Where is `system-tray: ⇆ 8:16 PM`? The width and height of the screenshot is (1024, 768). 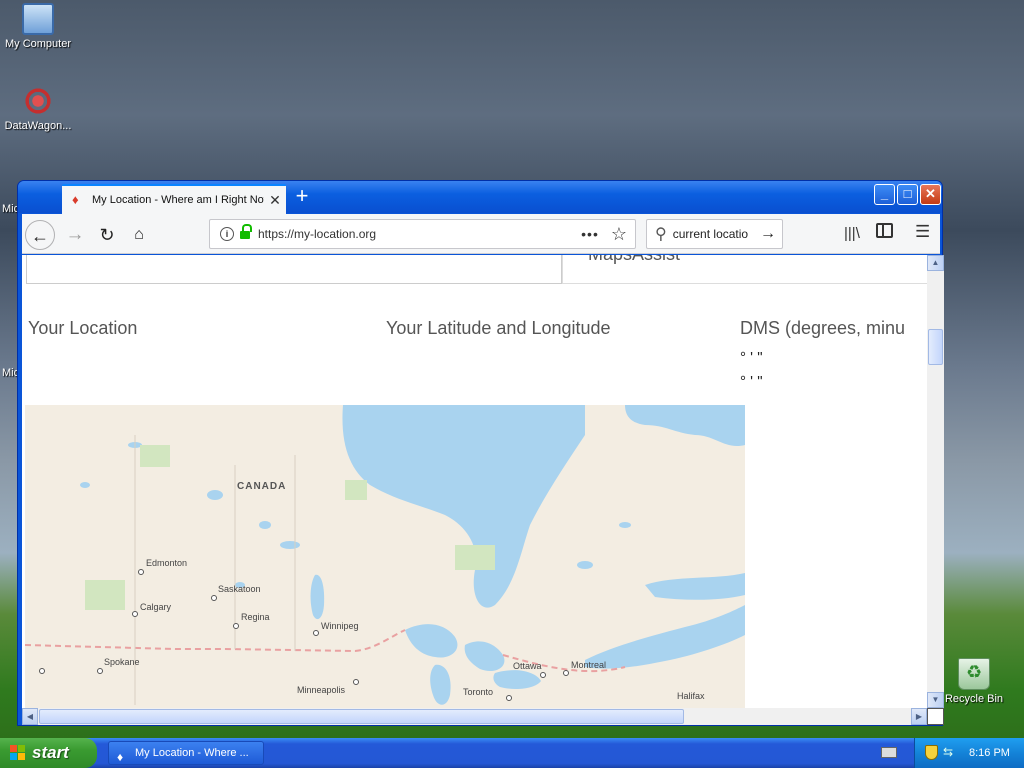 system-tray: ⇆ 8:16 PM is located at coordinates (952, 753).